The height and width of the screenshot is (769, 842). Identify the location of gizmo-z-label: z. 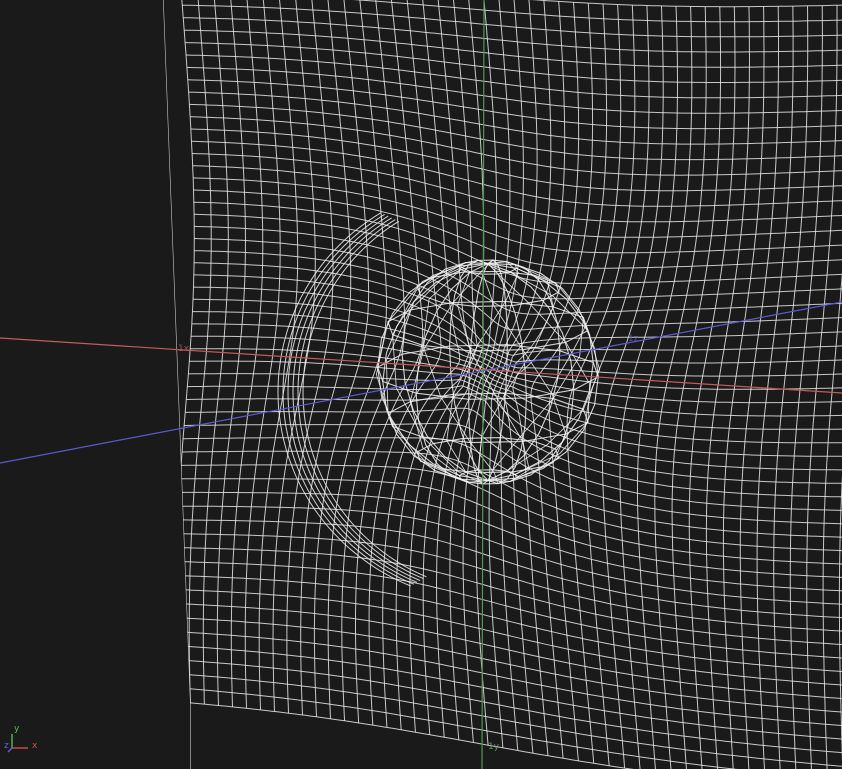
(6, 746).